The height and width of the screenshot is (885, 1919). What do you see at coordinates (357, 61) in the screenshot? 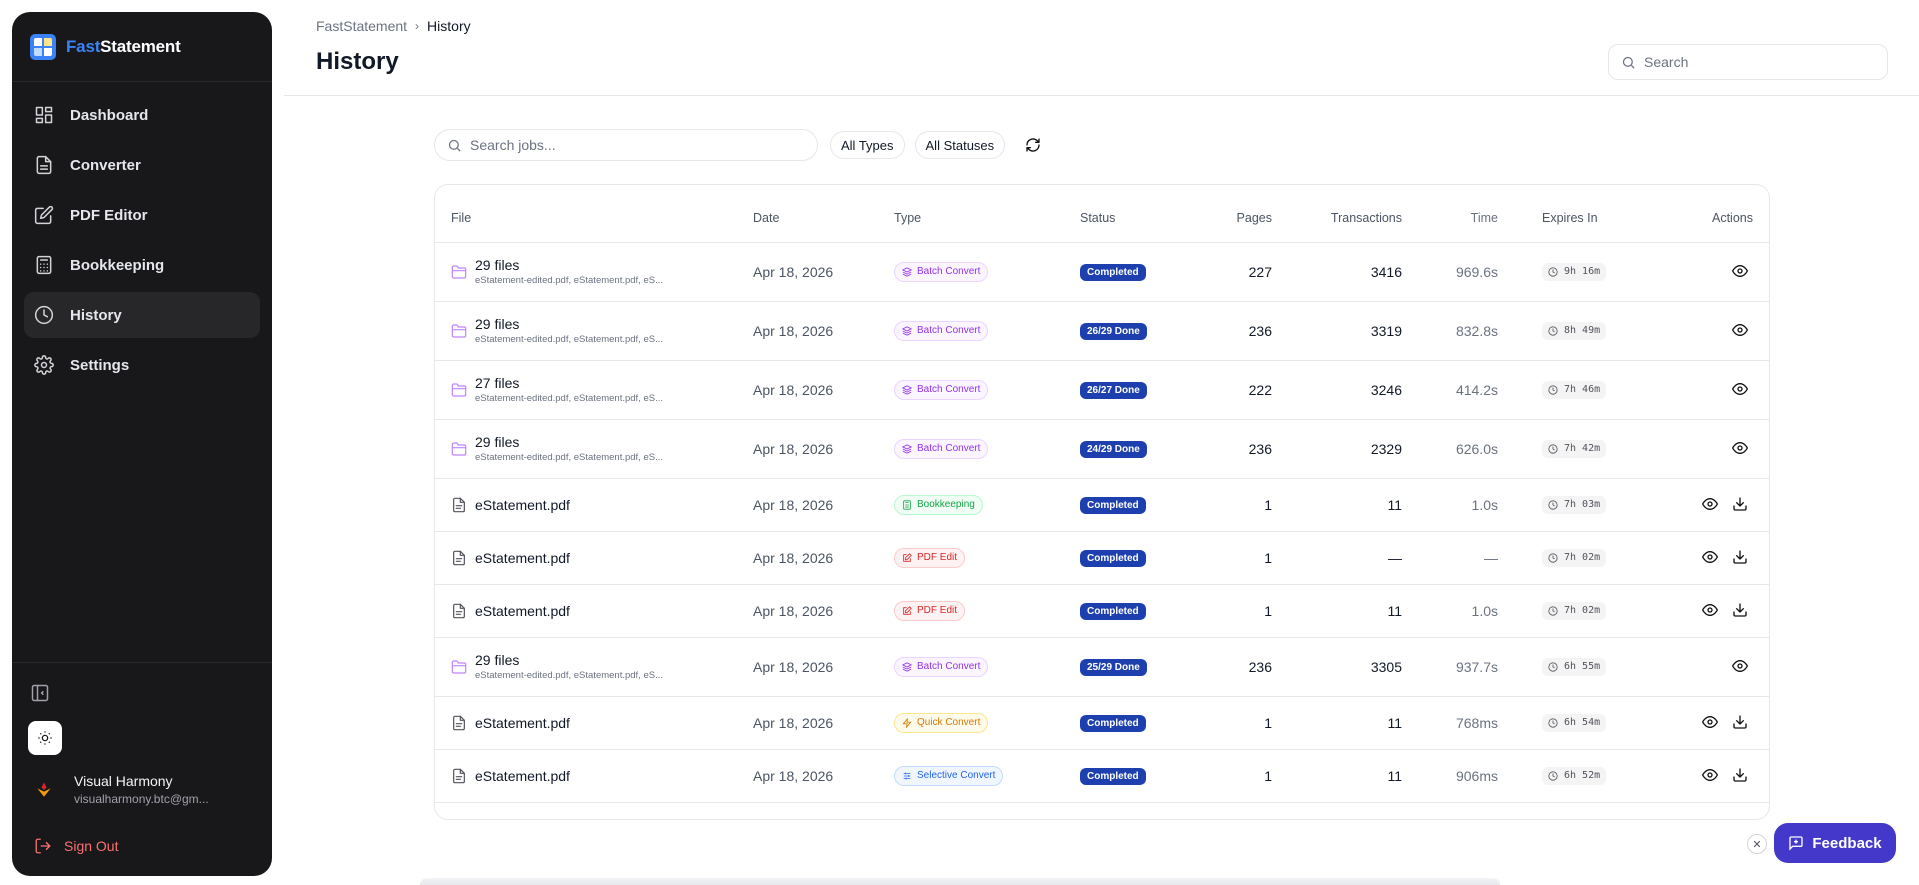
I see `page-title: History` at bounding box center [357, 61].